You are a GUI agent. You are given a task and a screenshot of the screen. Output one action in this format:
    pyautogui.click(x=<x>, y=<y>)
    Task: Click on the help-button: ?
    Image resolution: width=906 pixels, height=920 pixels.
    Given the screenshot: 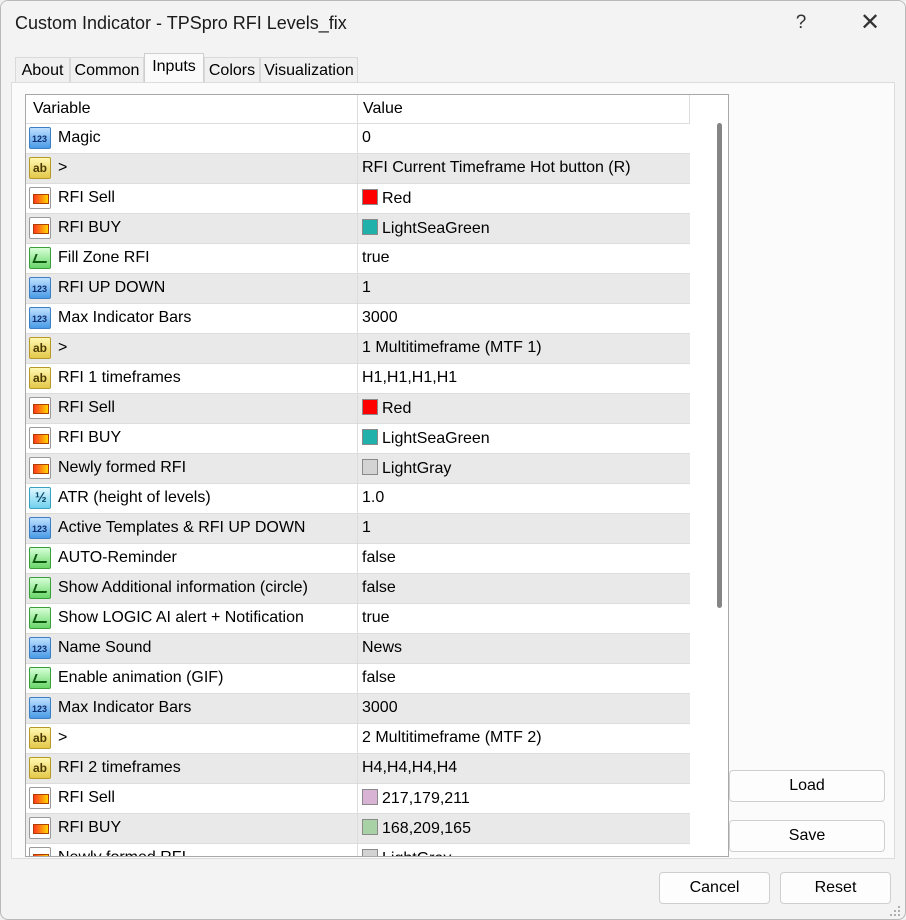 What is the action you would take?
    pyautogui.click(x=801, y=23)
    